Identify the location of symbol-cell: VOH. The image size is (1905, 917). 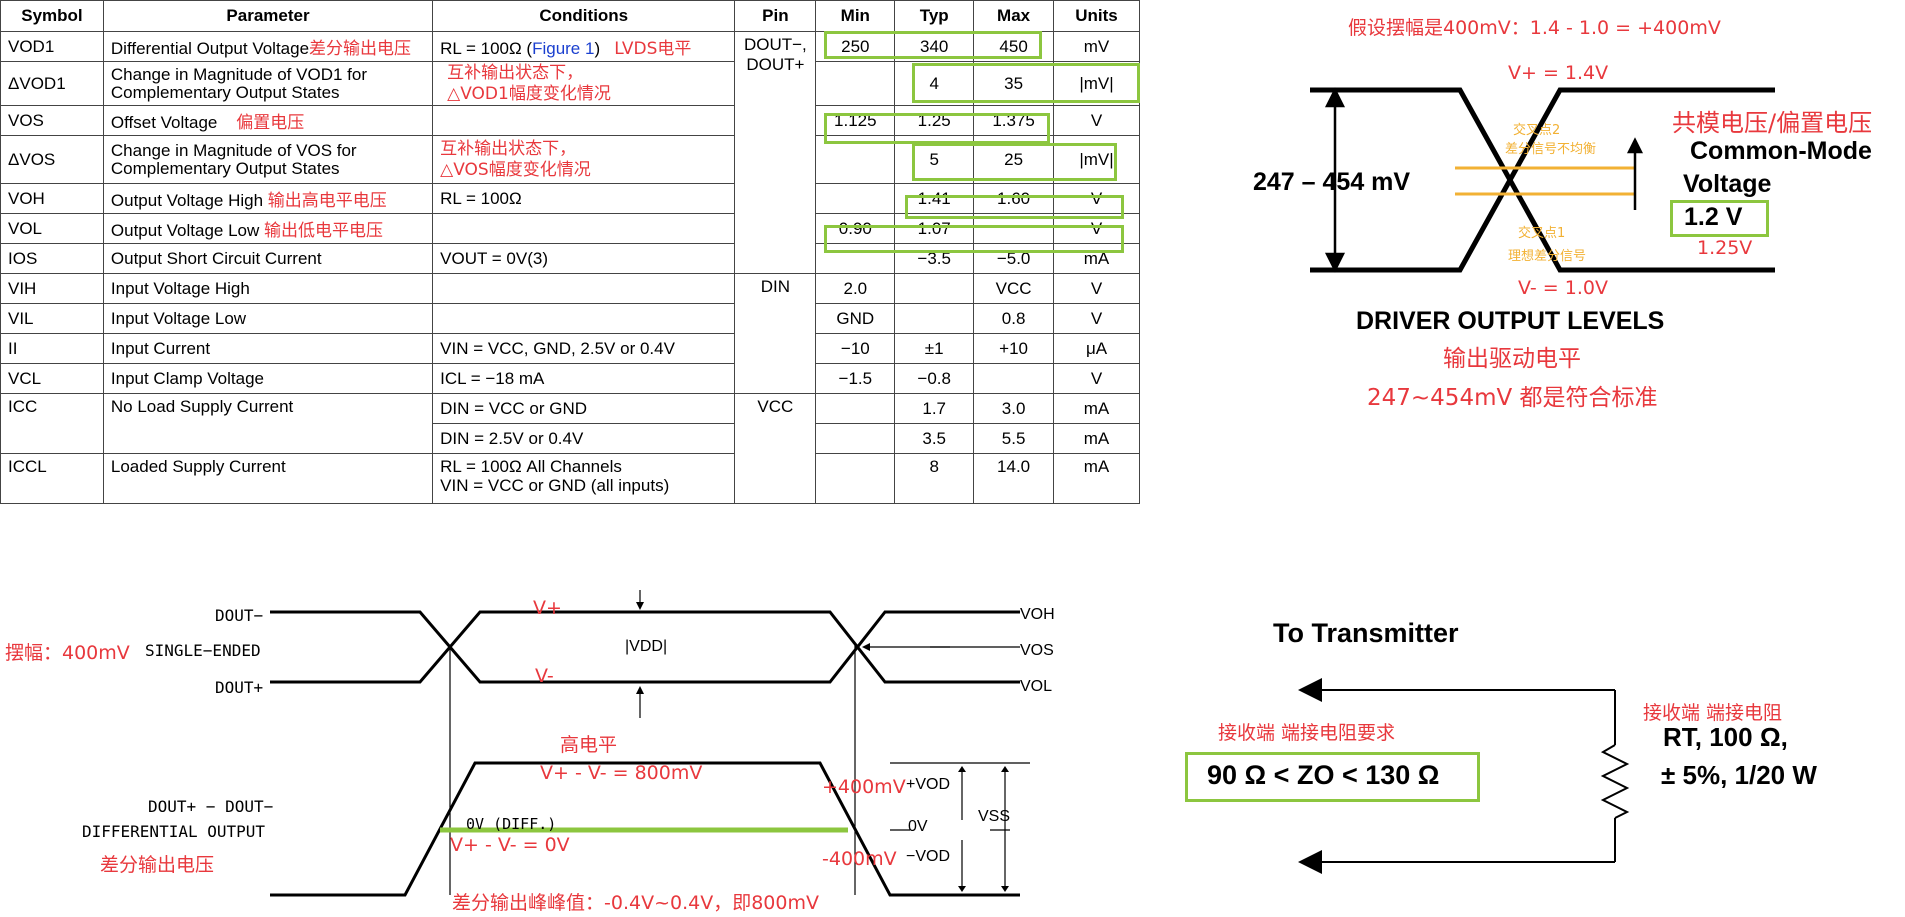
(52, 198).